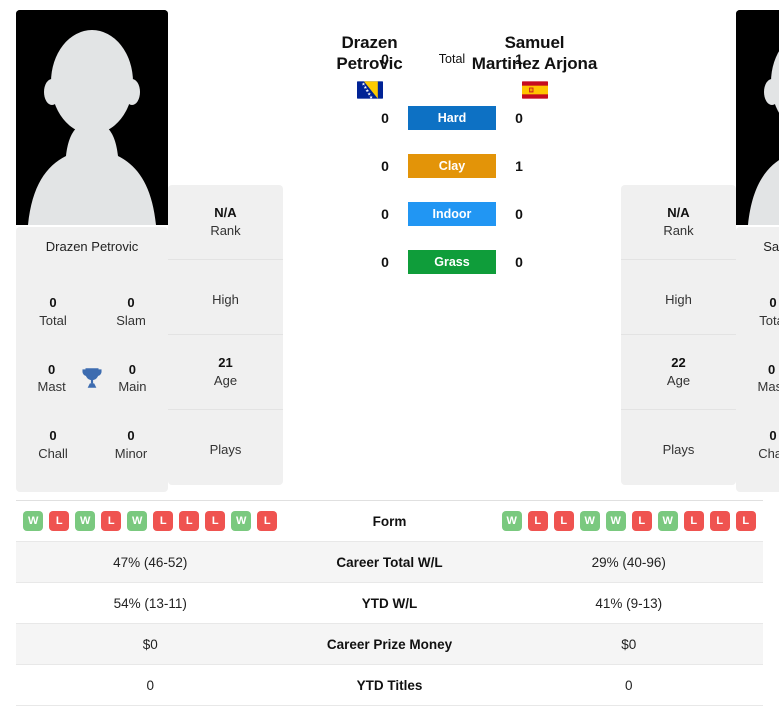 The image size is (779, 719). What do you see at coordinates (369, 89) in the screenshot?
I see `flag-bosnia-herzegovina-icon` at bounding box center [369, 89].